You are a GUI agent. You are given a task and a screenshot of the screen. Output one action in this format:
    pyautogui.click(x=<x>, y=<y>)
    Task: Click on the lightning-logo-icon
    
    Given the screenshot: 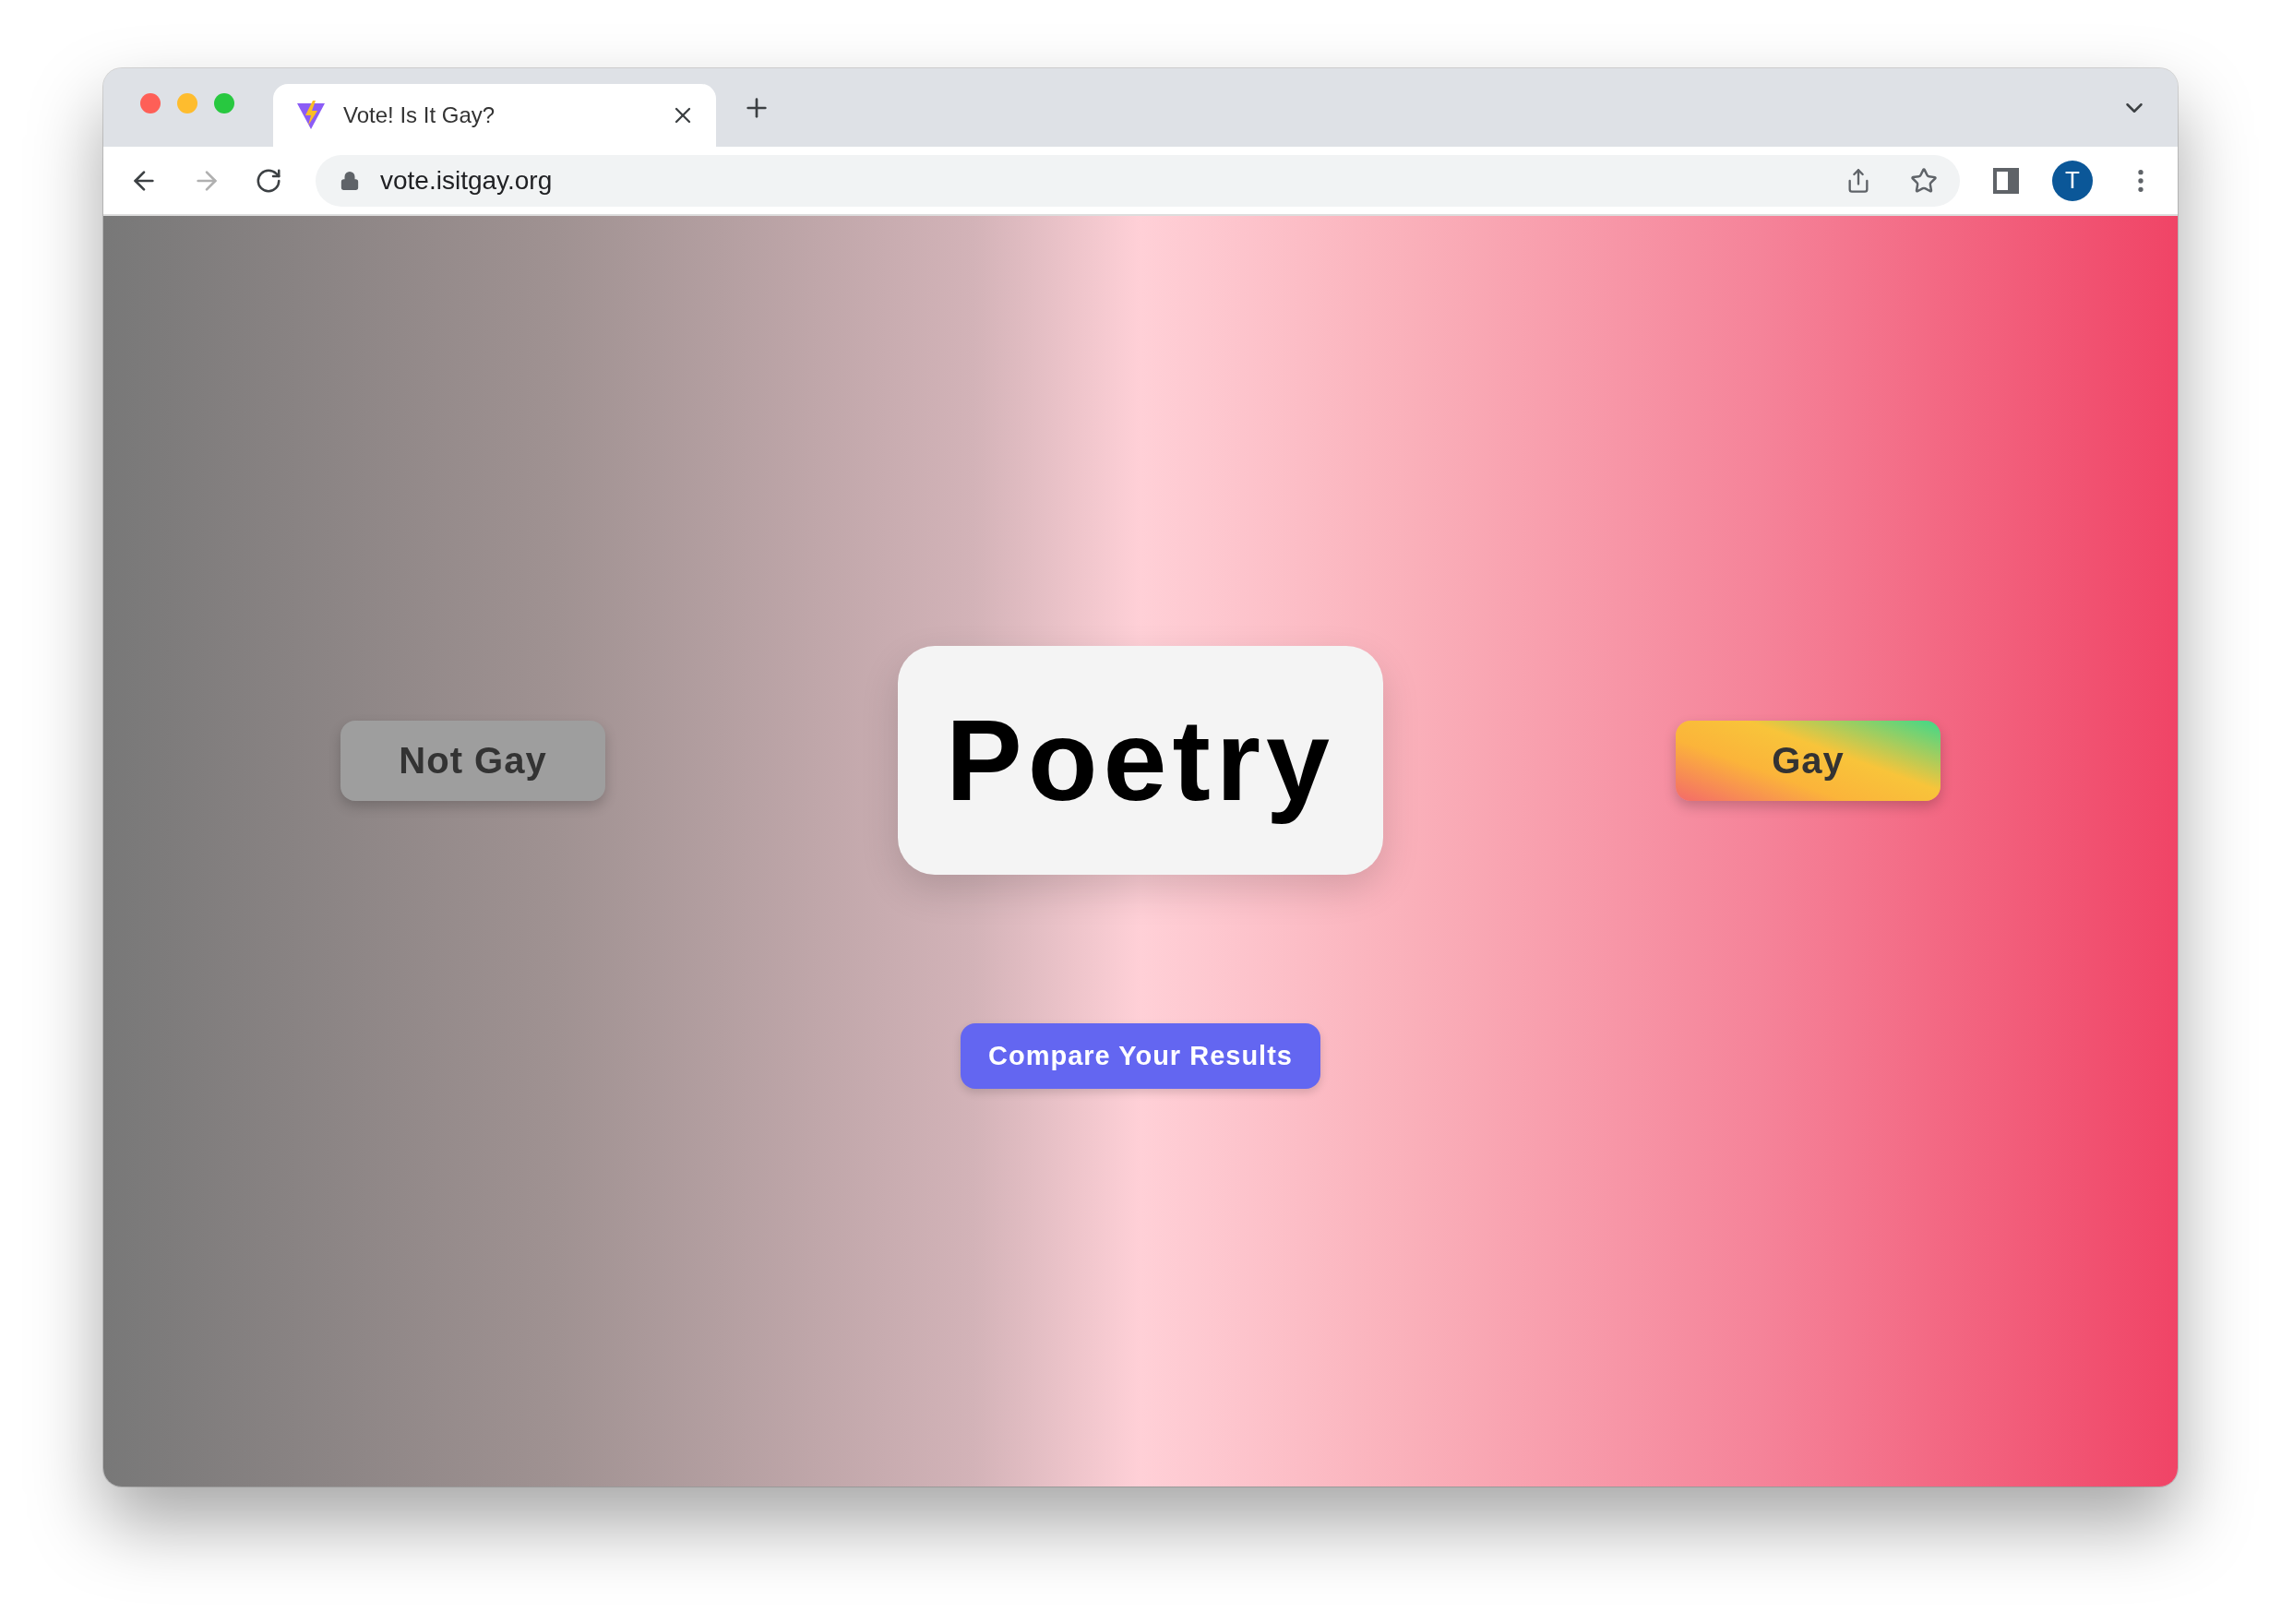 What is the action you would take?
    pyautogui.click(x=311, y=115)
    